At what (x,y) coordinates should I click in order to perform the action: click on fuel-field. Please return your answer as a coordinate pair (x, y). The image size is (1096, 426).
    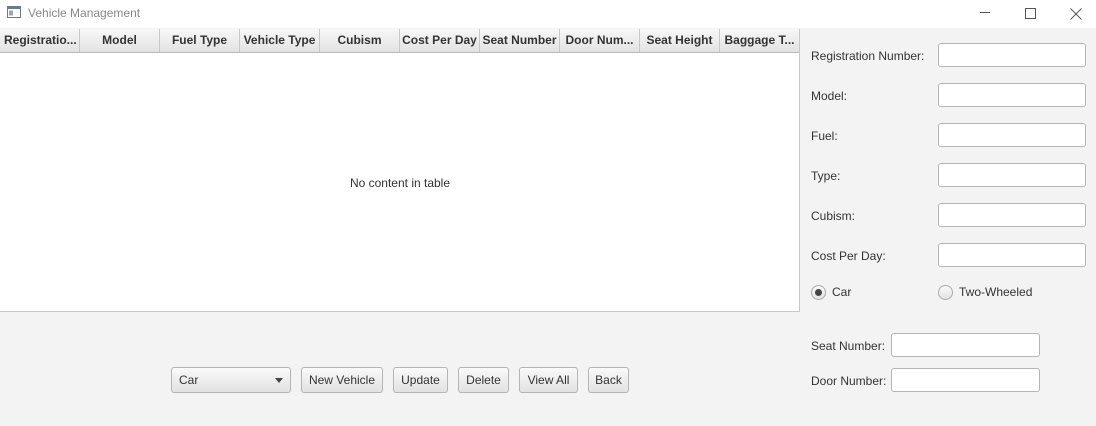
    Looking at the image, I should click on (1012, 135).